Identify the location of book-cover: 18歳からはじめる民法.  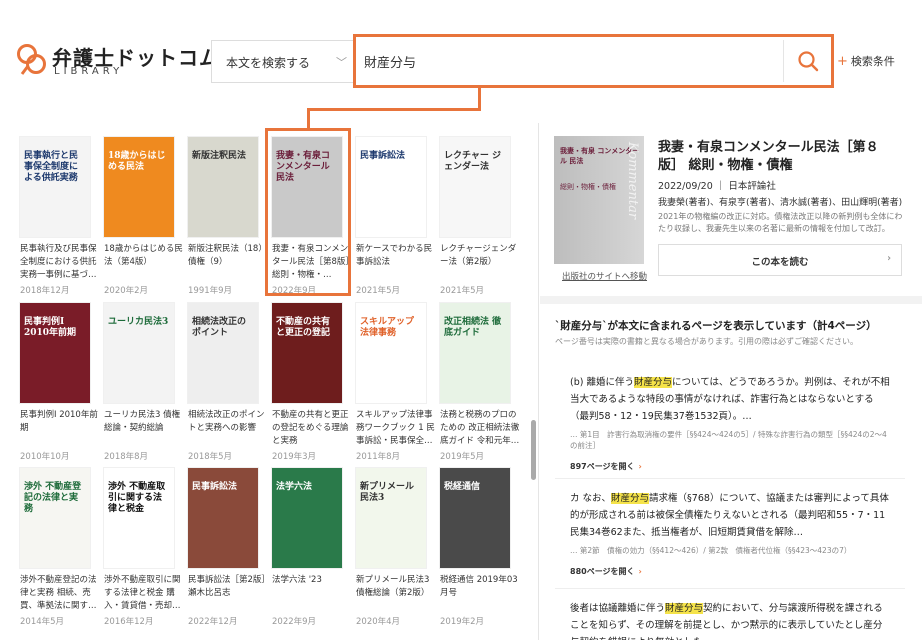
(139, 187).